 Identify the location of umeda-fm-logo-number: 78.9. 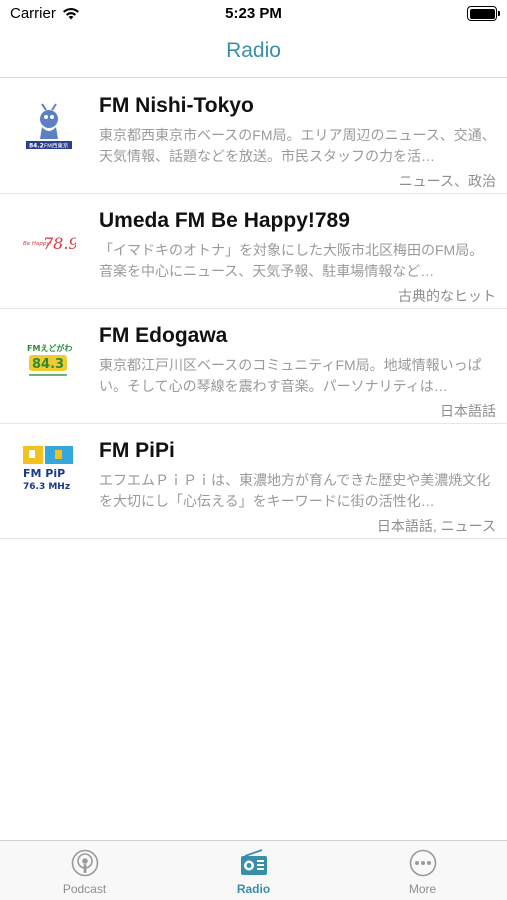
(59, 243).